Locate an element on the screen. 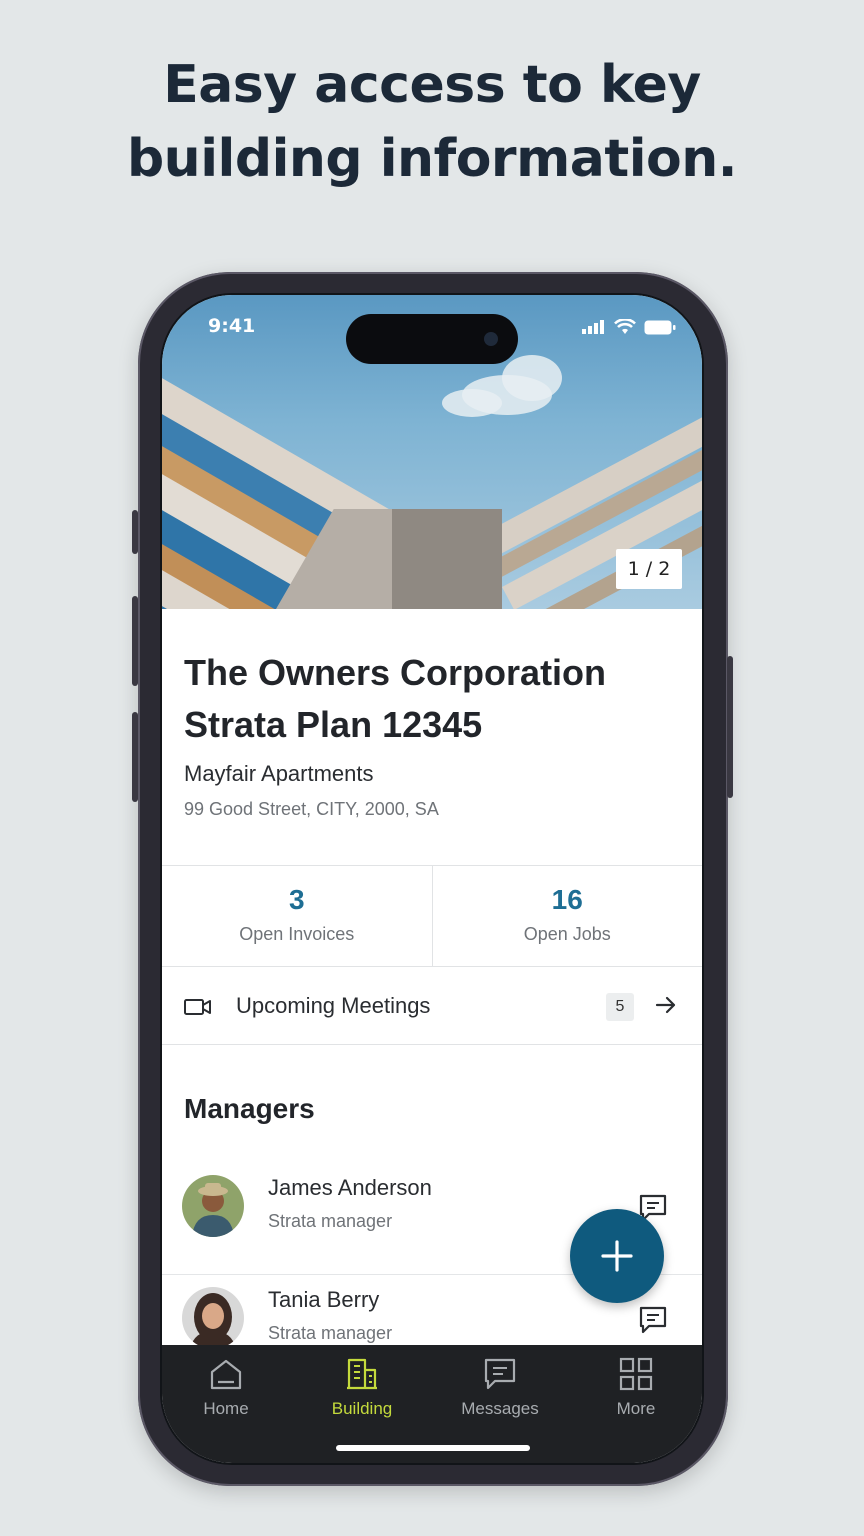 This screenshot has height=1536, width=864. phone-volume-up-button is located at coordinates (135, 641).